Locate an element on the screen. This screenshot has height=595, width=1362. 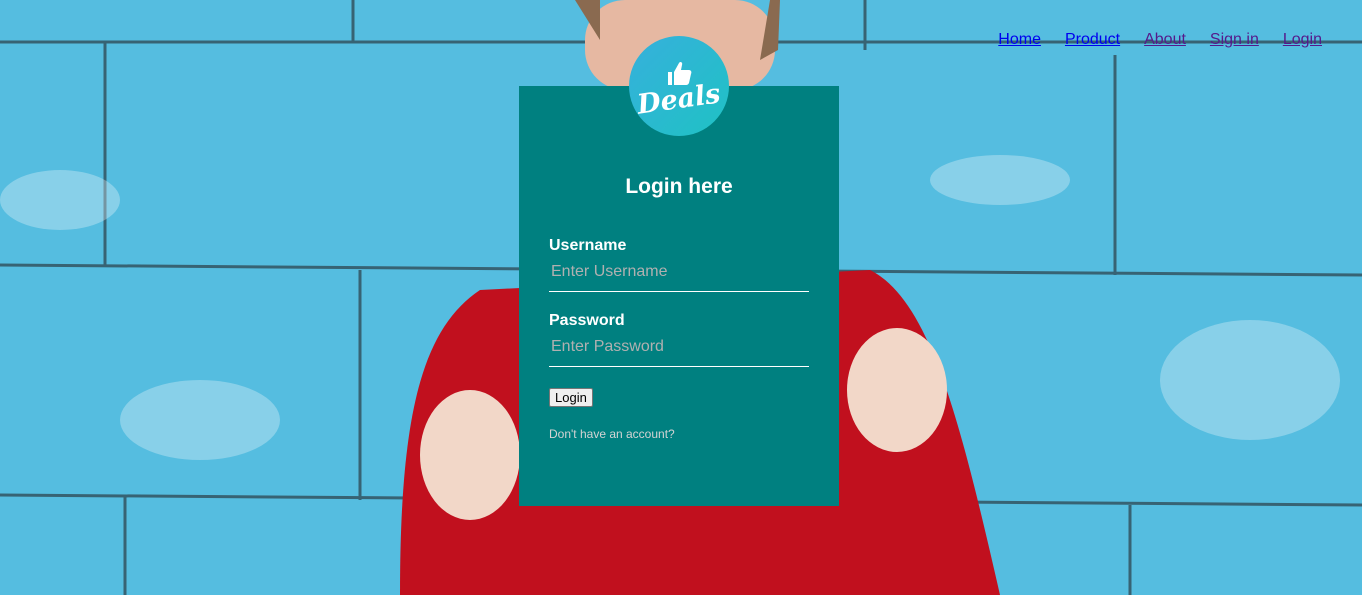
top-navigation: Home Product About Sign in Login is located at coordinates (1160, 40).